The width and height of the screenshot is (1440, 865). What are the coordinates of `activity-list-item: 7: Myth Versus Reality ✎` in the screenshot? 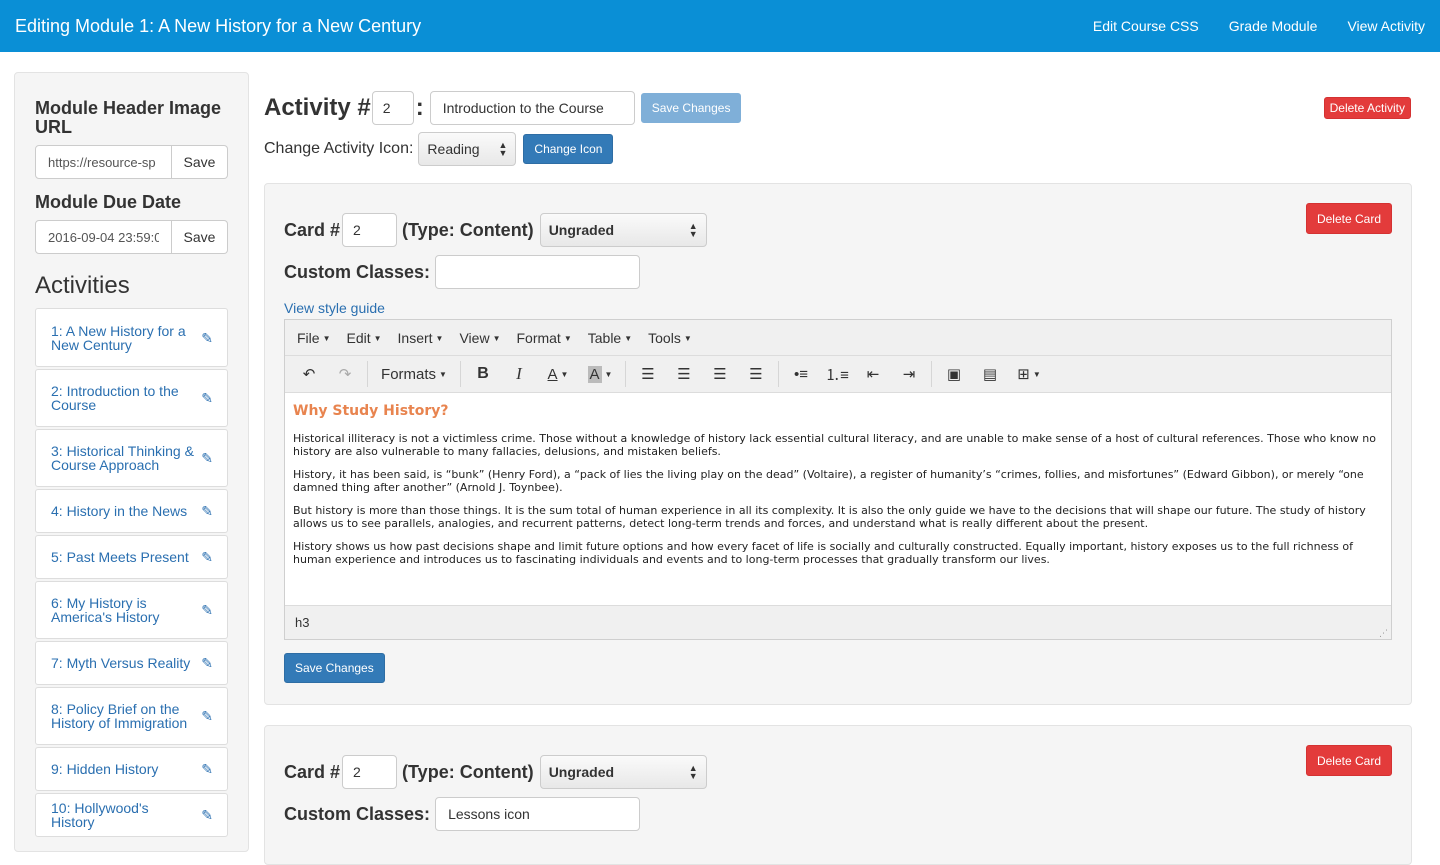 It's located at (131, 663).